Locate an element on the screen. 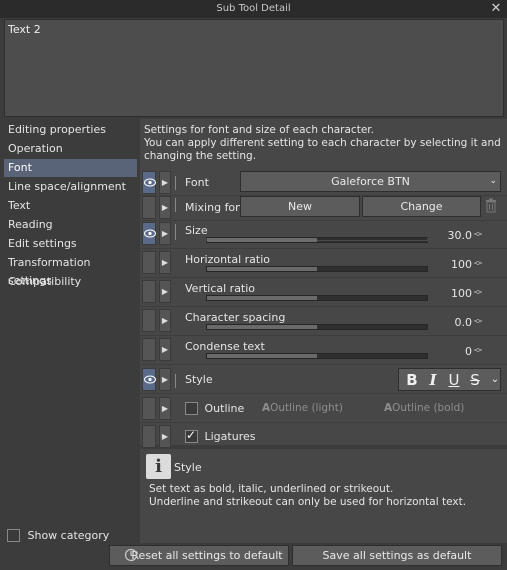 The height and width of the screenshot is (570, 507). slider-ticks is located at coordinates (317, 239).